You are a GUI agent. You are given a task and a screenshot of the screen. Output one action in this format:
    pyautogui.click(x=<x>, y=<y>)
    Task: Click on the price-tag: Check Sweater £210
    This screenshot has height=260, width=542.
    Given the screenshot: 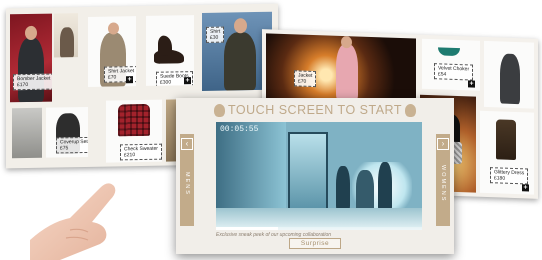 What is the action you would take?
    pyautogui.click(x=141, y=152)
    